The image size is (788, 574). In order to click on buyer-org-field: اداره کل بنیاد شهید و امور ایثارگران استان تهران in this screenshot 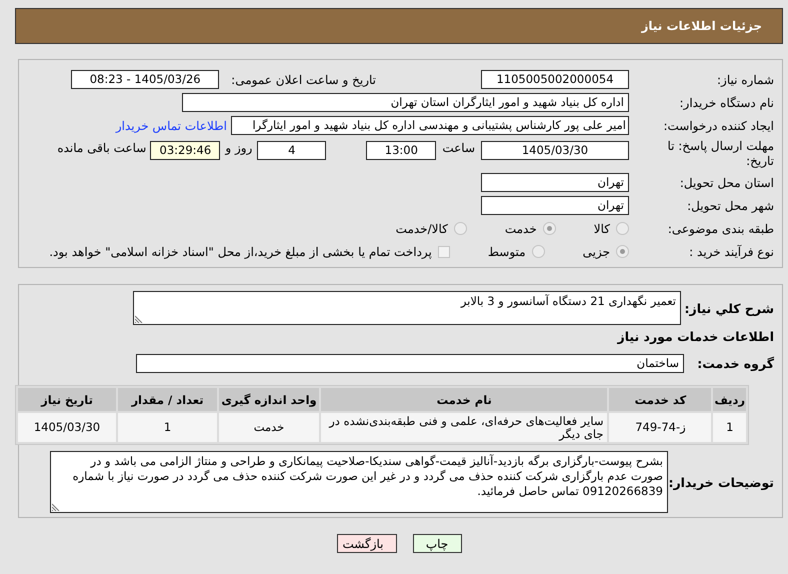, I will do `click(405, 102)`.